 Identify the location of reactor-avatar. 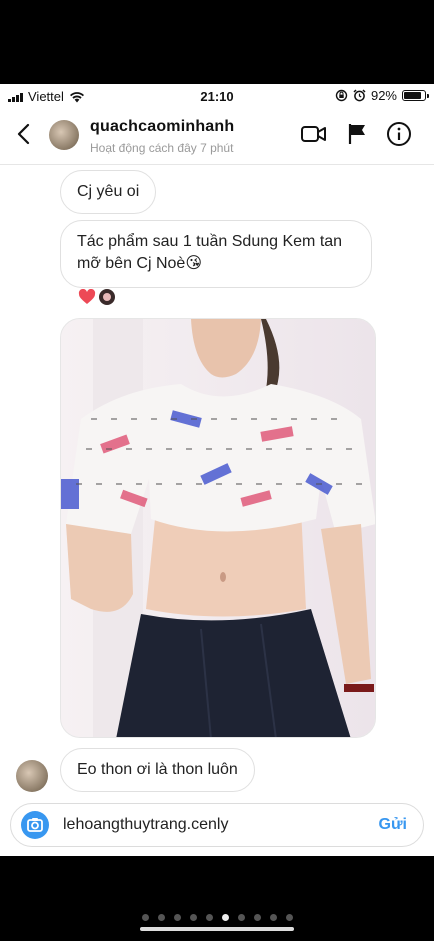
(107, 297).